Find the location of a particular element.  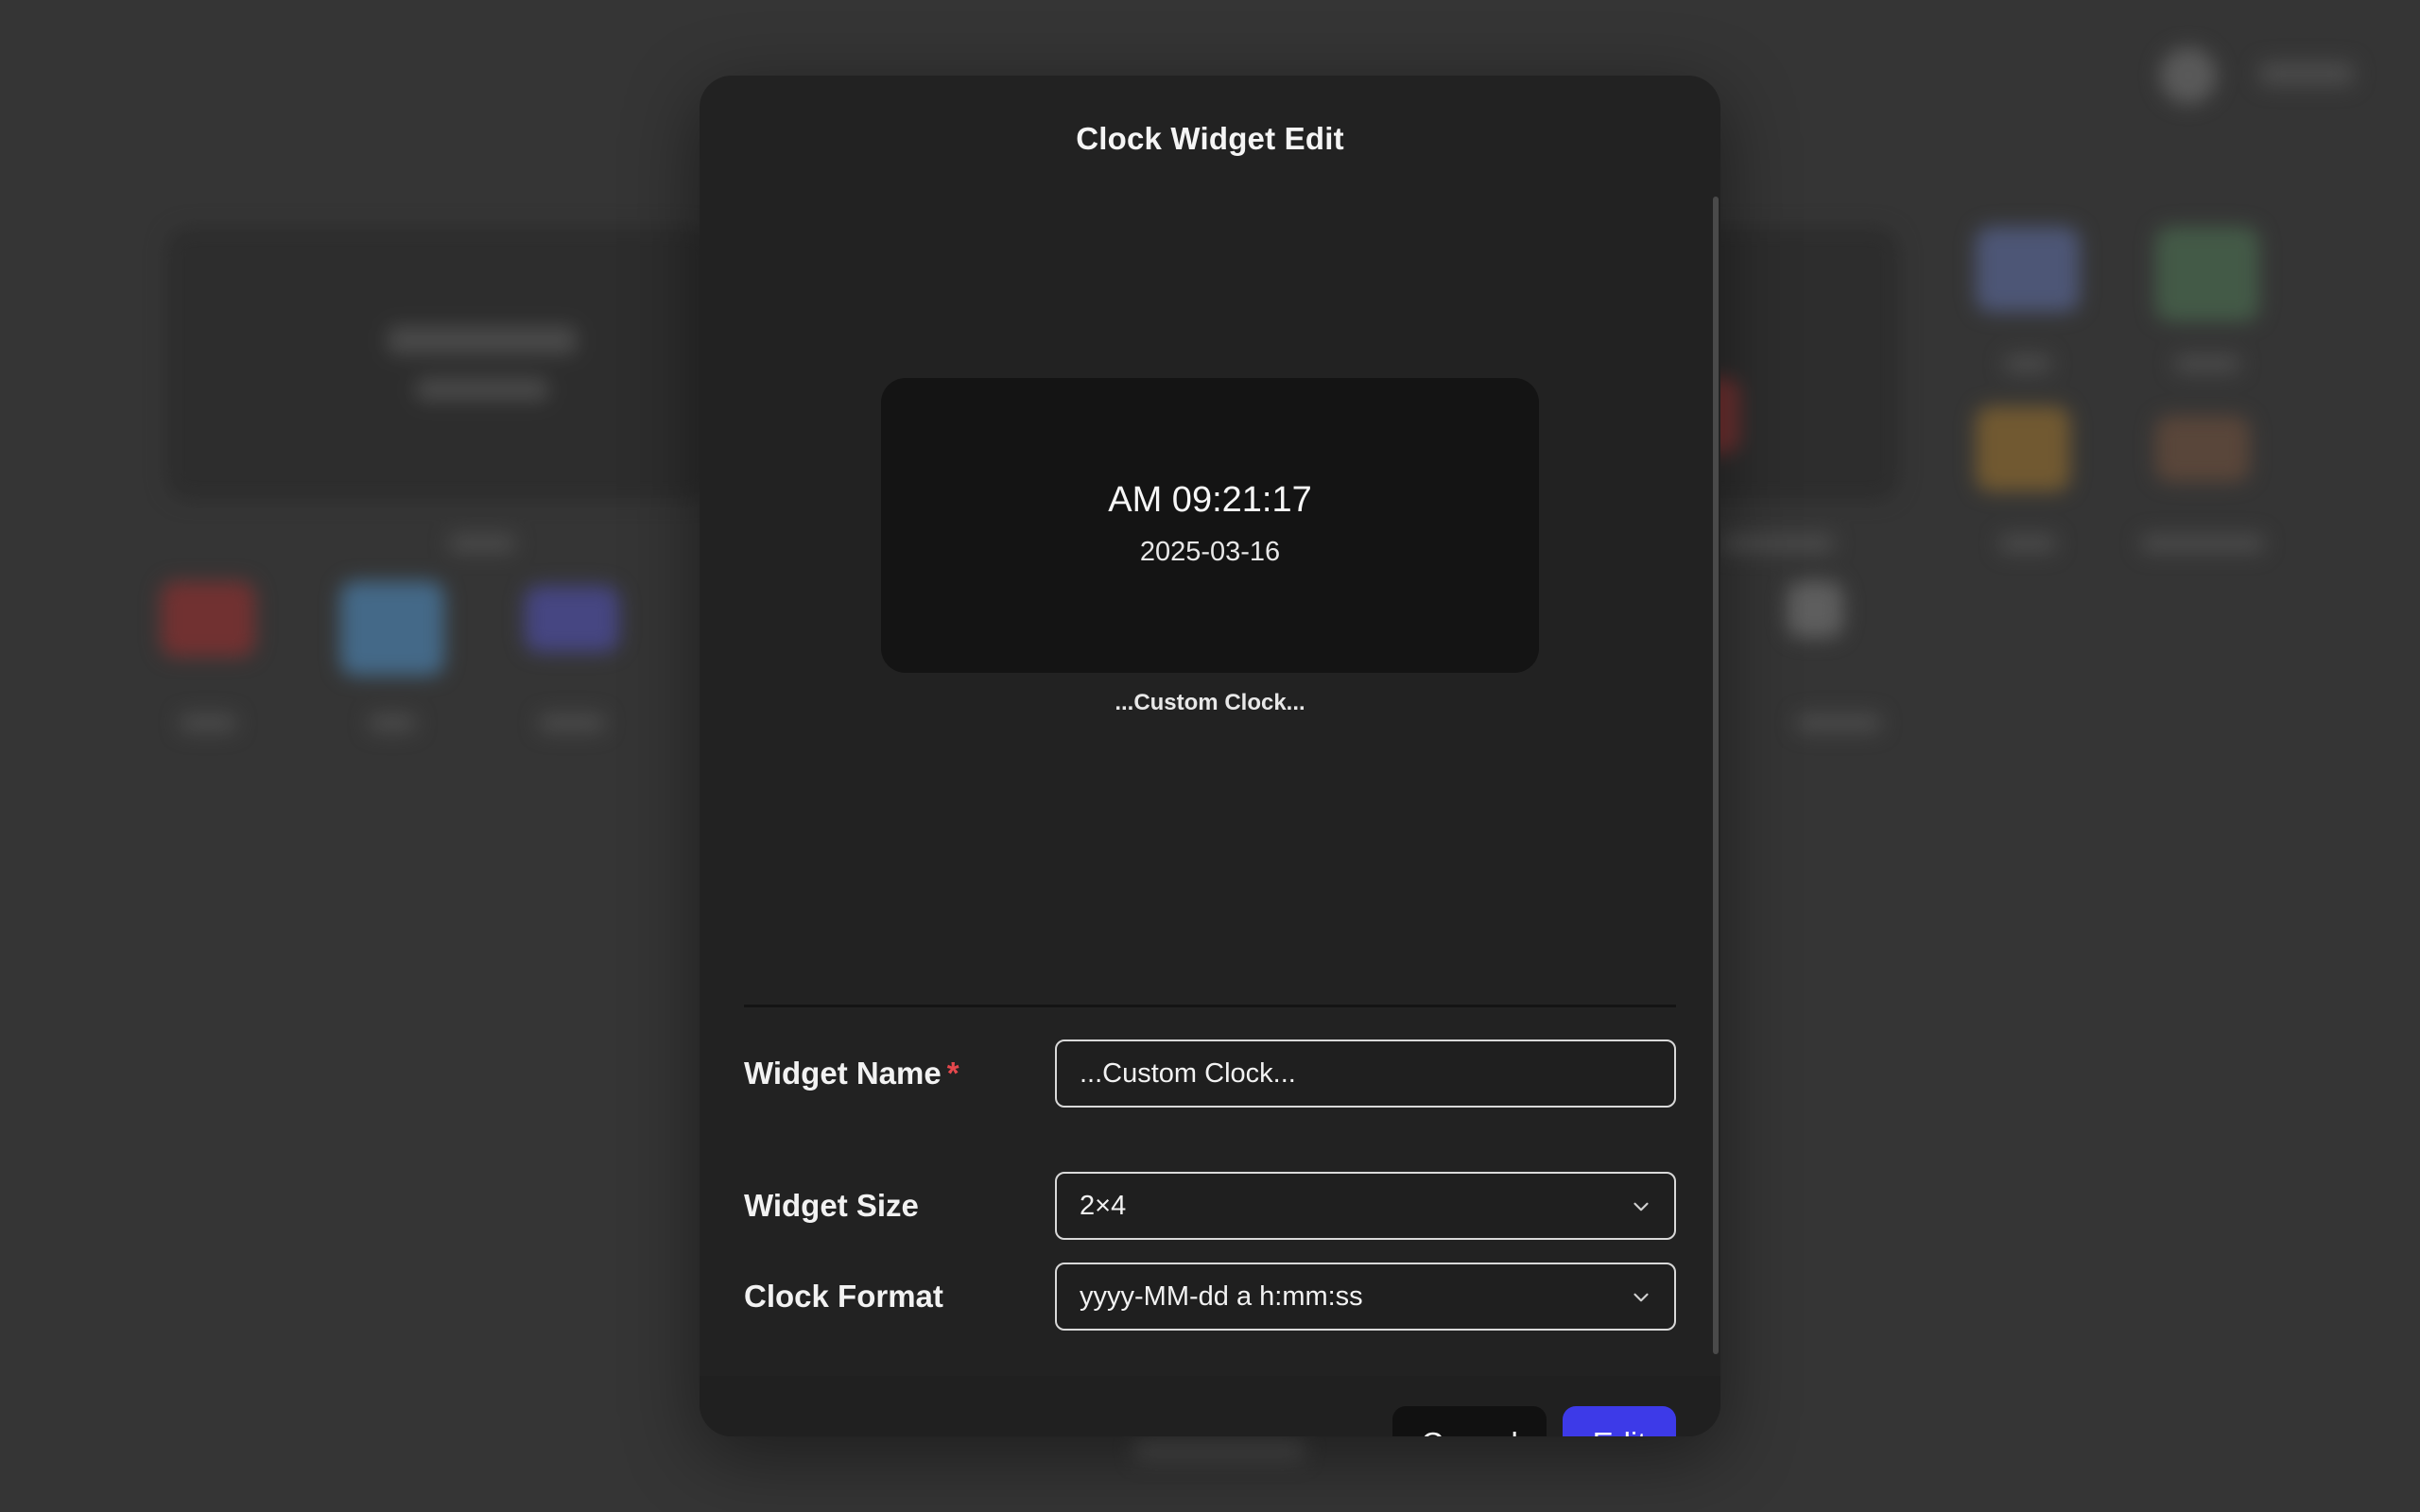

widget-size-row: Widget Size 2×4 is located at coordinates (1210, 1206).